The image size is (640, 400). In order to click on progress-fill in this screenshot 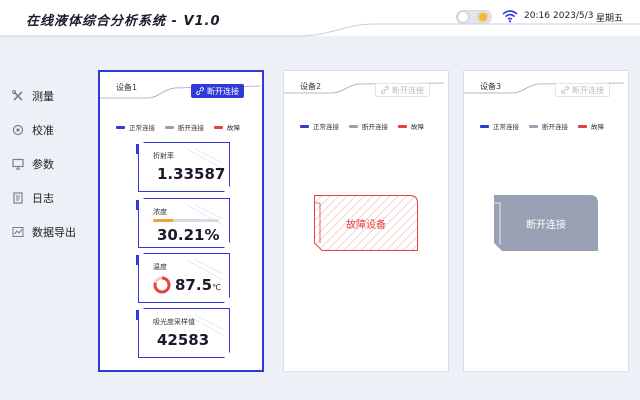, I will do `click(163, 220)`.